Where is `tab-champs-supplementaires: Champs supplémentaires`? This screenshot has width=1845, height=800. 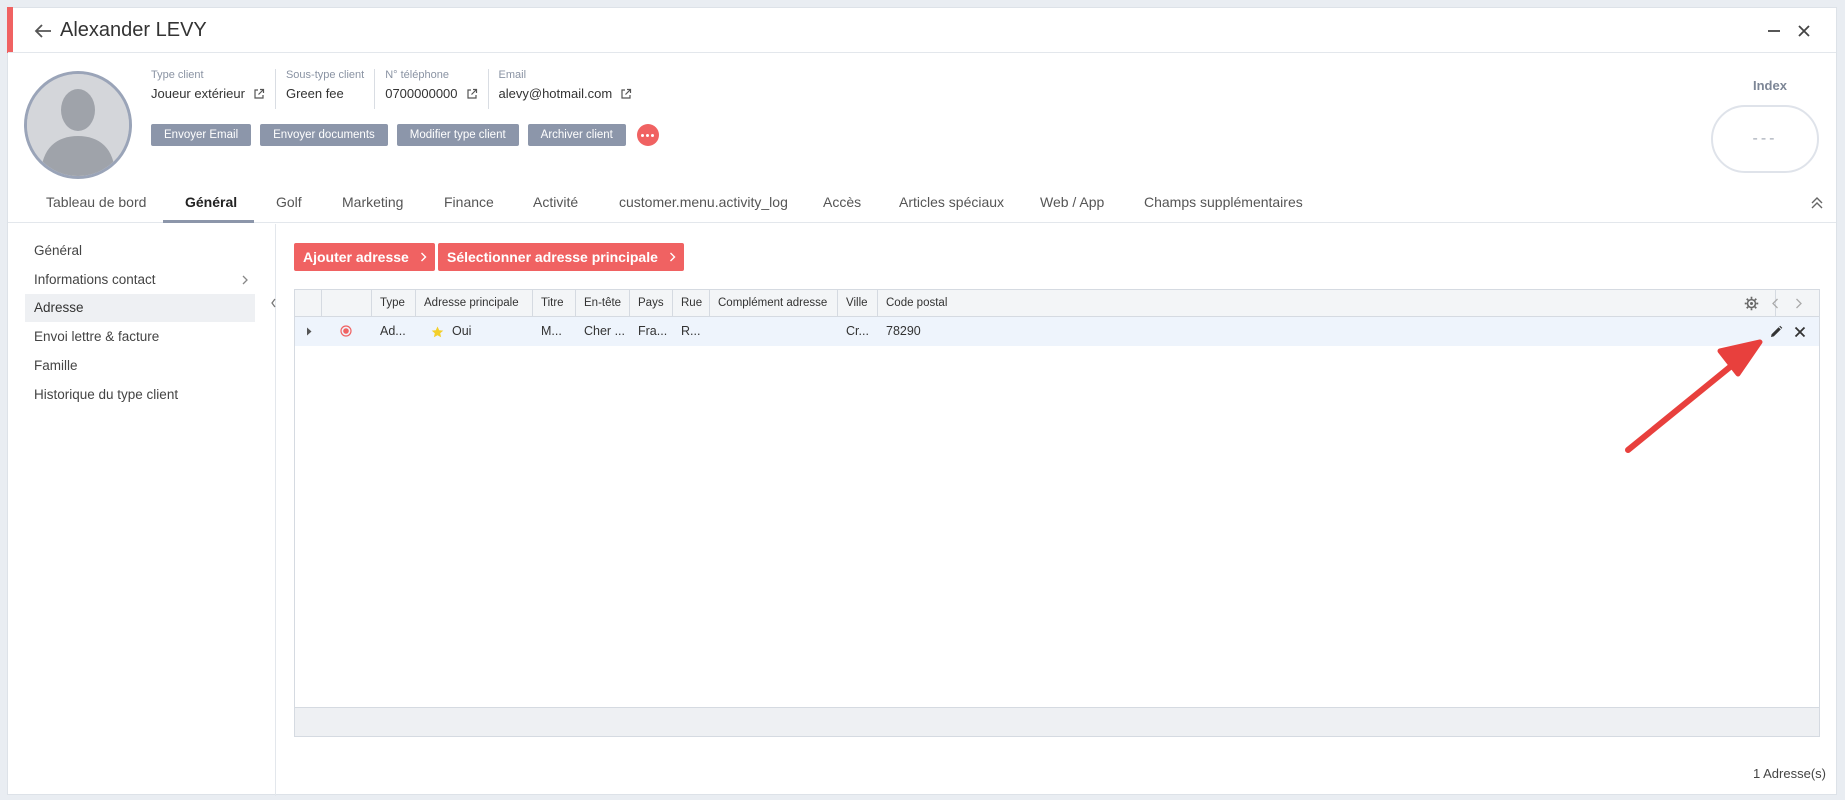
tab-champs-supplementaires: Champs supplémentaires is located at coordinates (1223, 206).